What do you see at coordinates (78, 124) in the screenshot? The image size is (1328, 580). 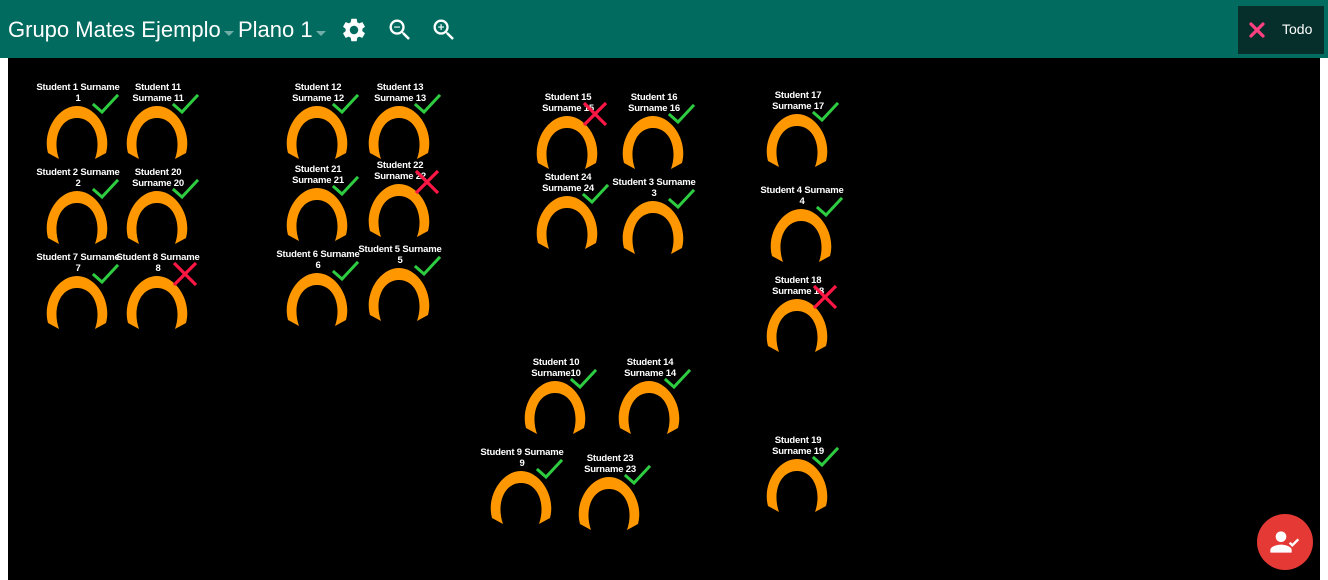 I see `student-seat: Student 1 Surname 1` at bounding box center [78, 124].